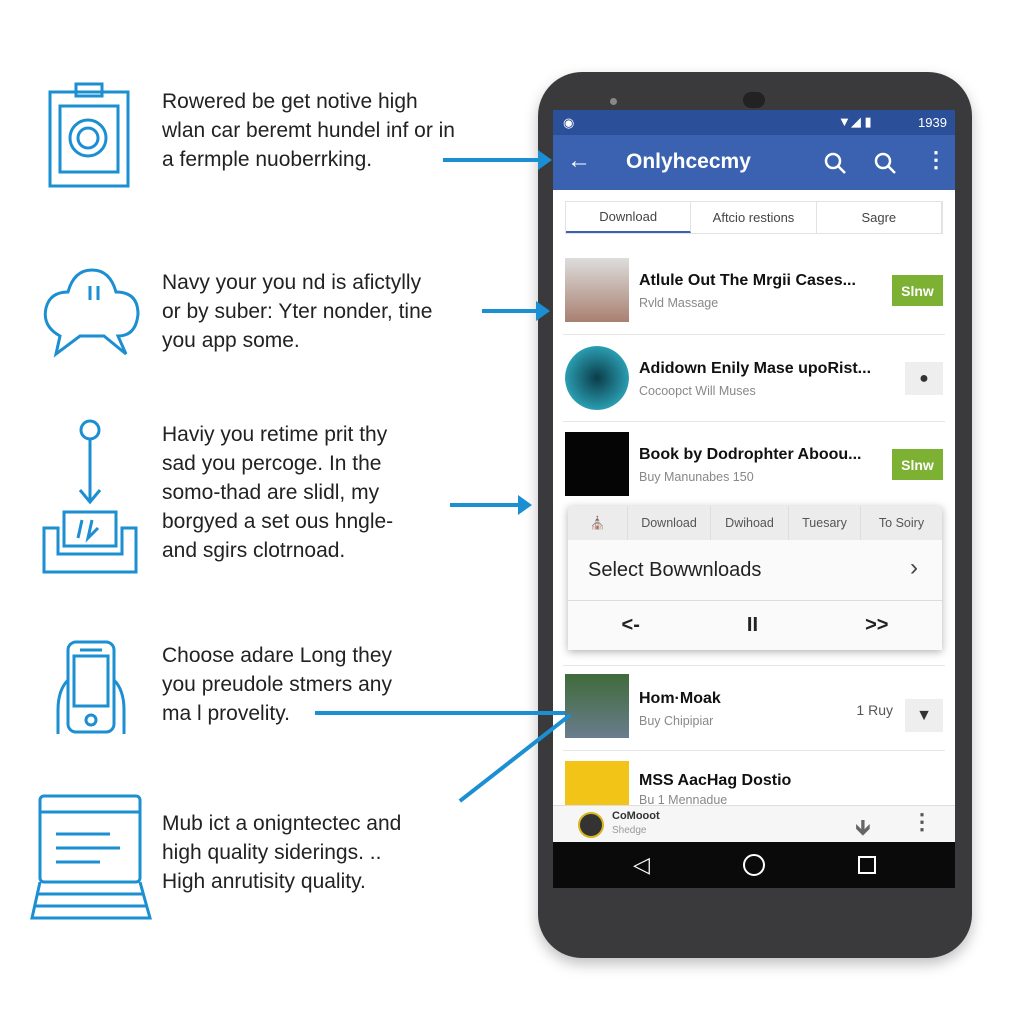 Image resolution: width=1024 pixels, height=1024 pixels. Describe the element at coordinates (629, 830) in the screenshot. I see `mini-player-subtitle: Shedge` at that location.